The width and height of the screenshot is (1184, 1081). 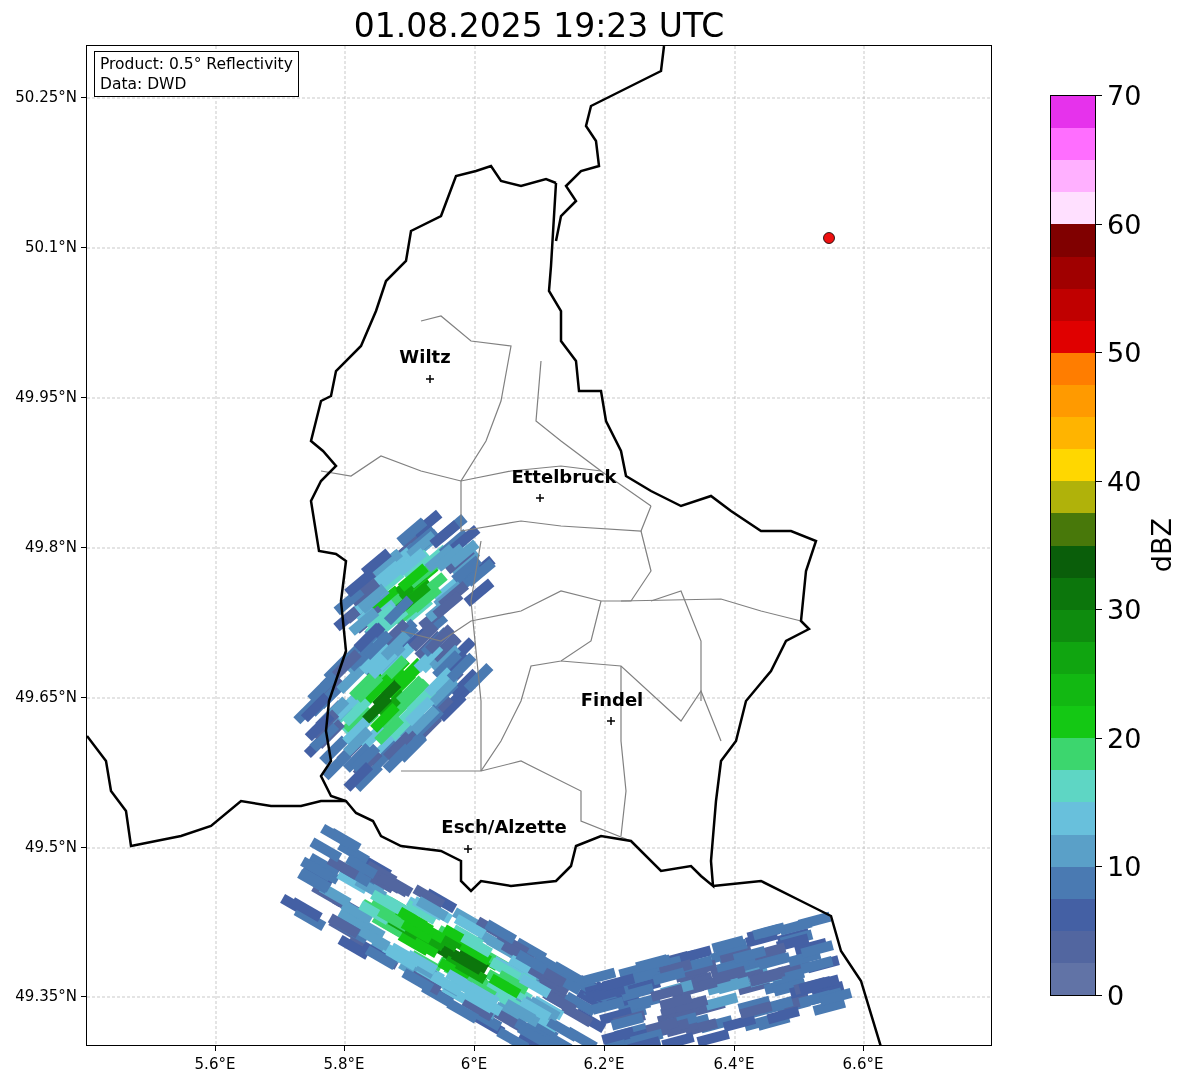 What do you see at coordinates (504, 826) in the screenshot?
I see `city-label: Esch/Alzette` at bounding box center [504, 826].